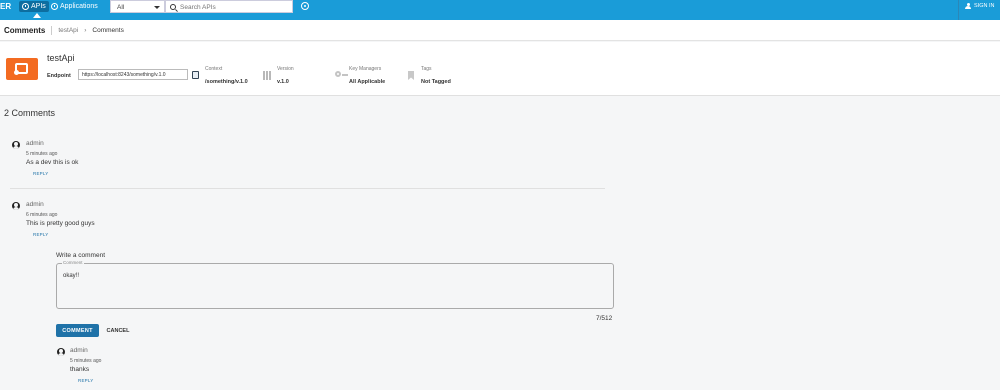 The width and height of the screenshot is (1000, 390). I want to click on tags-value: Not Tagged, so click(436, 82).